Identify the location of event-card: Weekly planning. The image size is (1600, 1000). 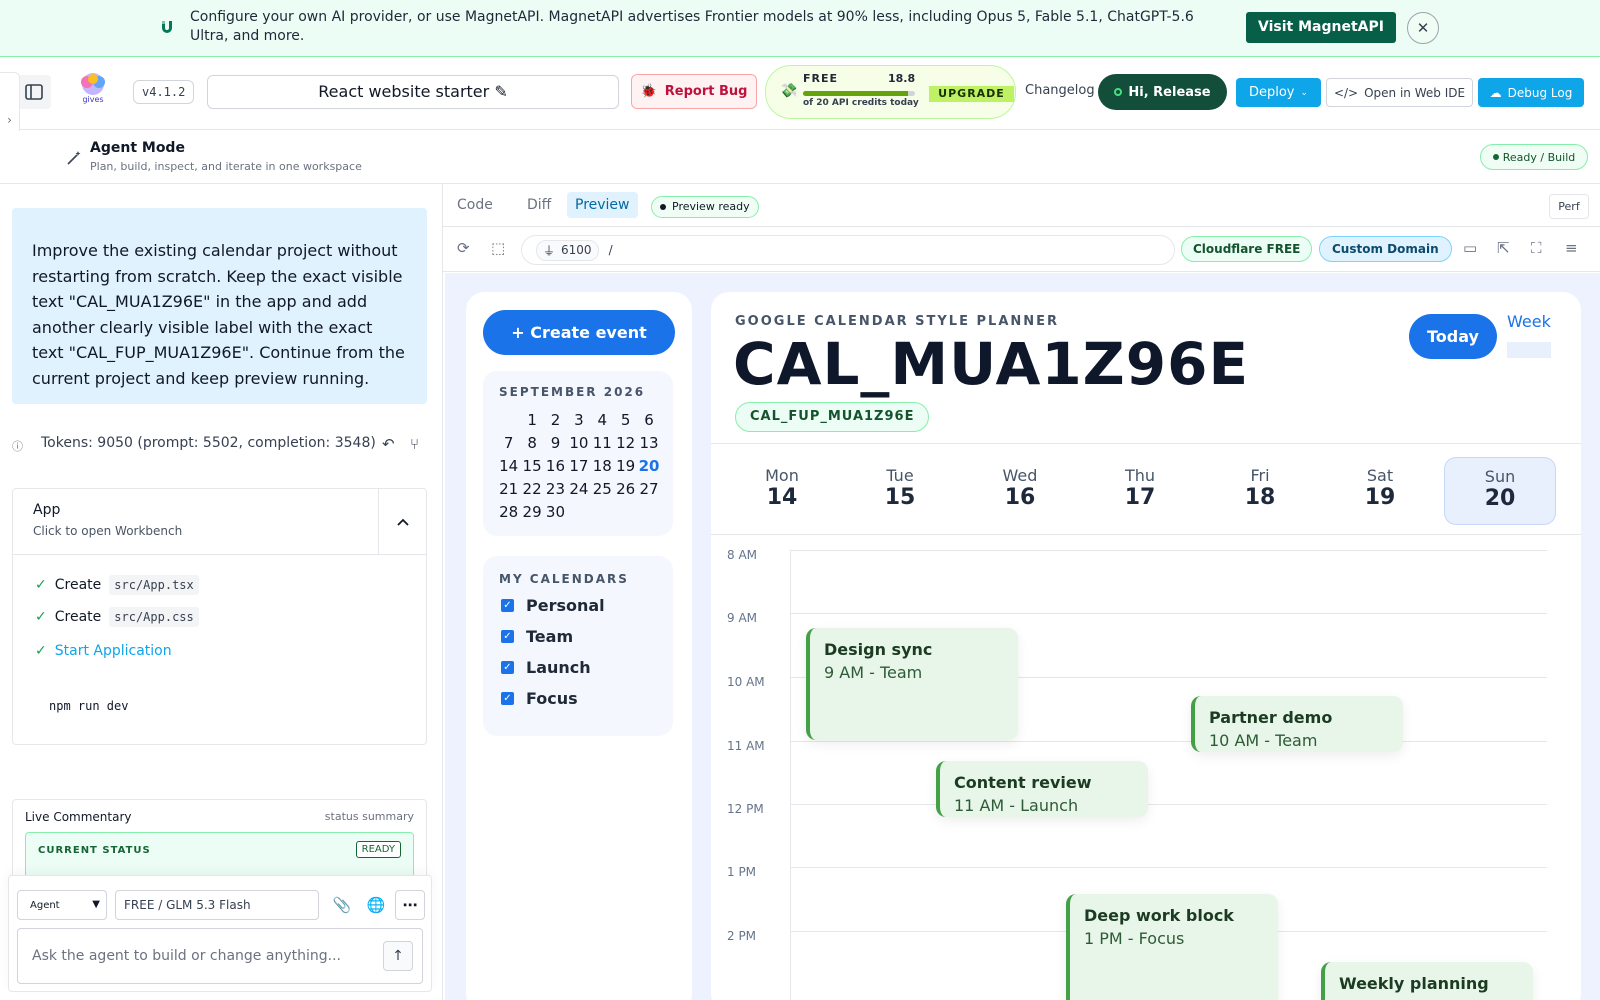
(1427, 981).